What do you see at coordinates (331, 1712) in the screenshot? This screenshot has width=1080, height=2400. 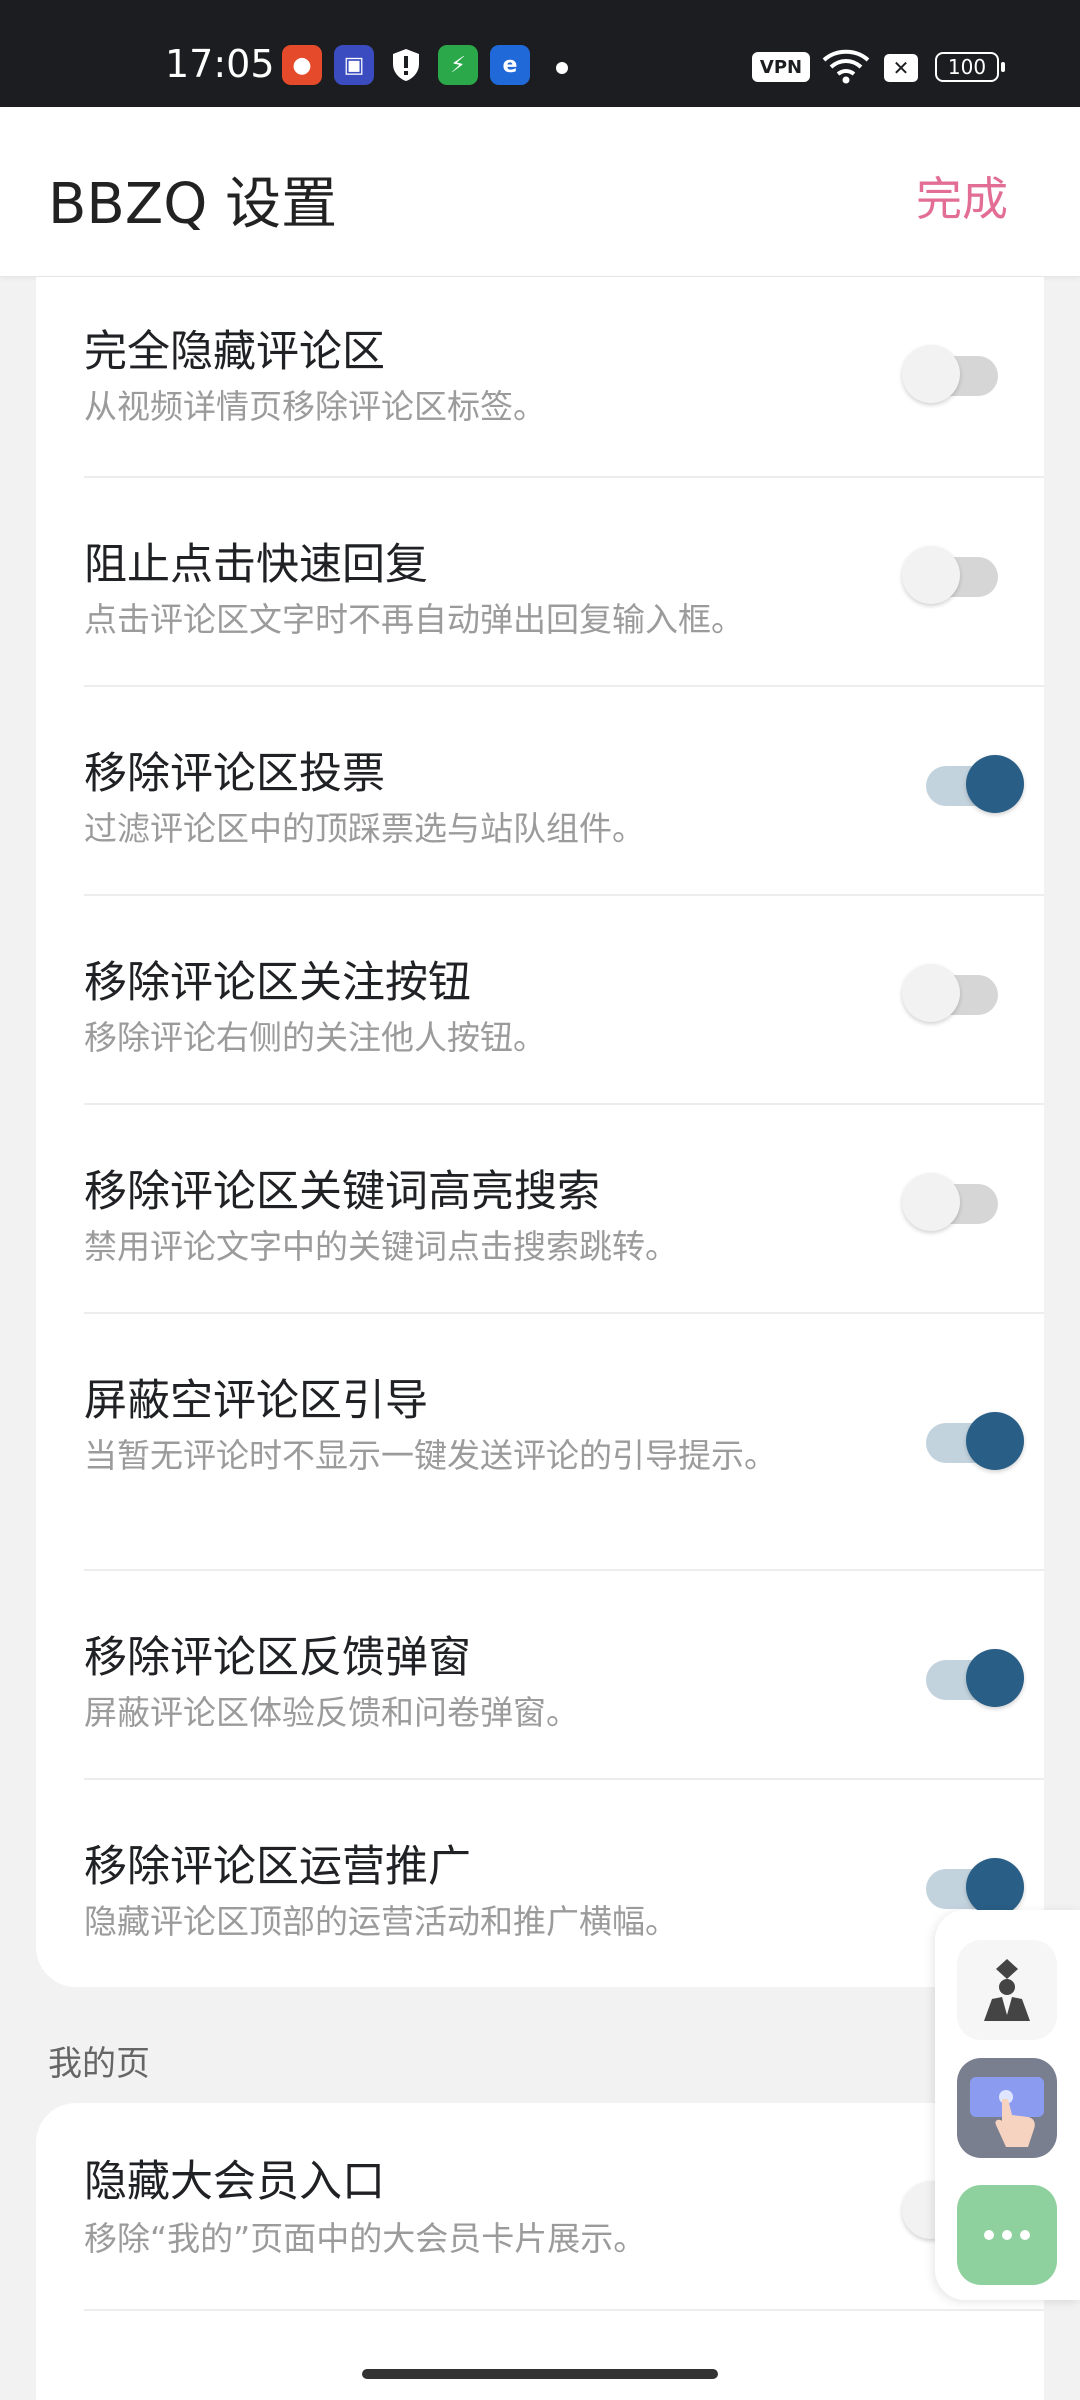 I see `setting-desc: 屏蔽评论区体验反馈和问卷弹窗。` at bounding box center [331, 1712].